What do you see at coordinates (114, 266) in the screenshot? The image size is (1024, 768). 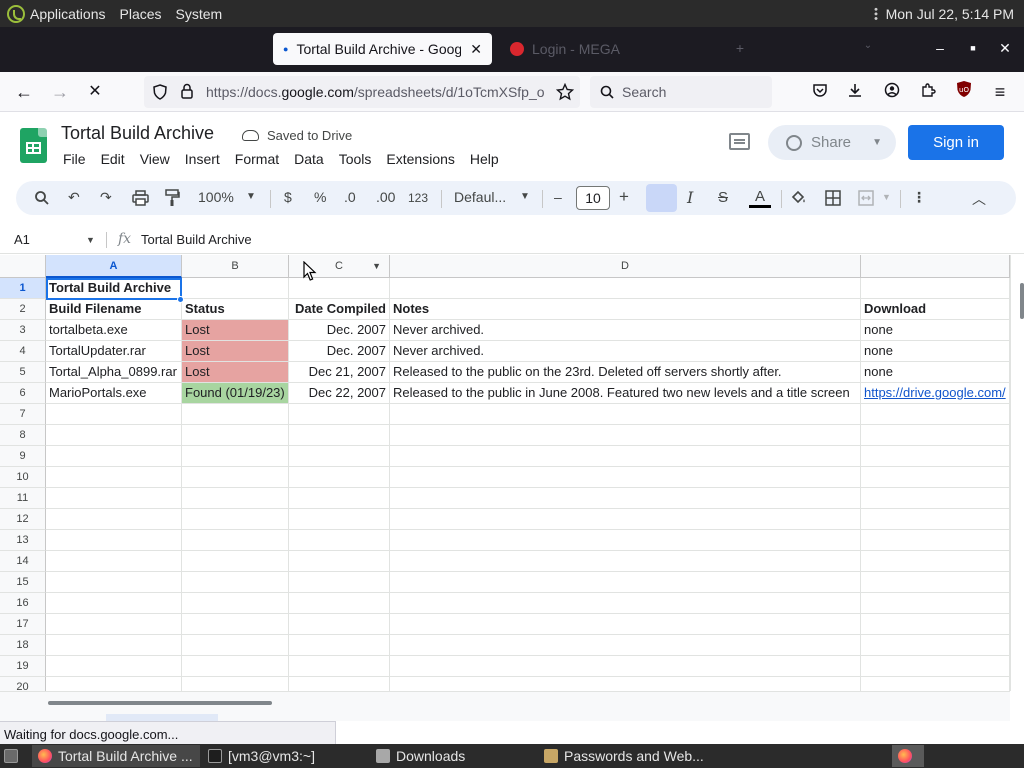 I see `column-header-a: A` at bounding box center [114, 266].